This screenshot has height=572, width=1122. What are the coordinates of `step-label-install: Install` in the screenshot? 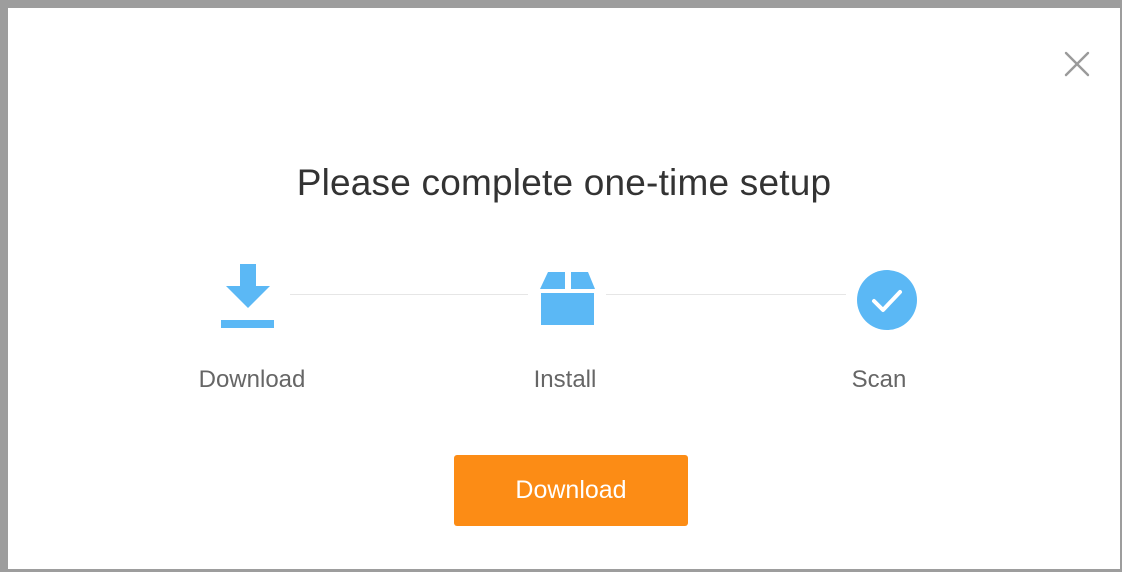 It's located at (565, 379).